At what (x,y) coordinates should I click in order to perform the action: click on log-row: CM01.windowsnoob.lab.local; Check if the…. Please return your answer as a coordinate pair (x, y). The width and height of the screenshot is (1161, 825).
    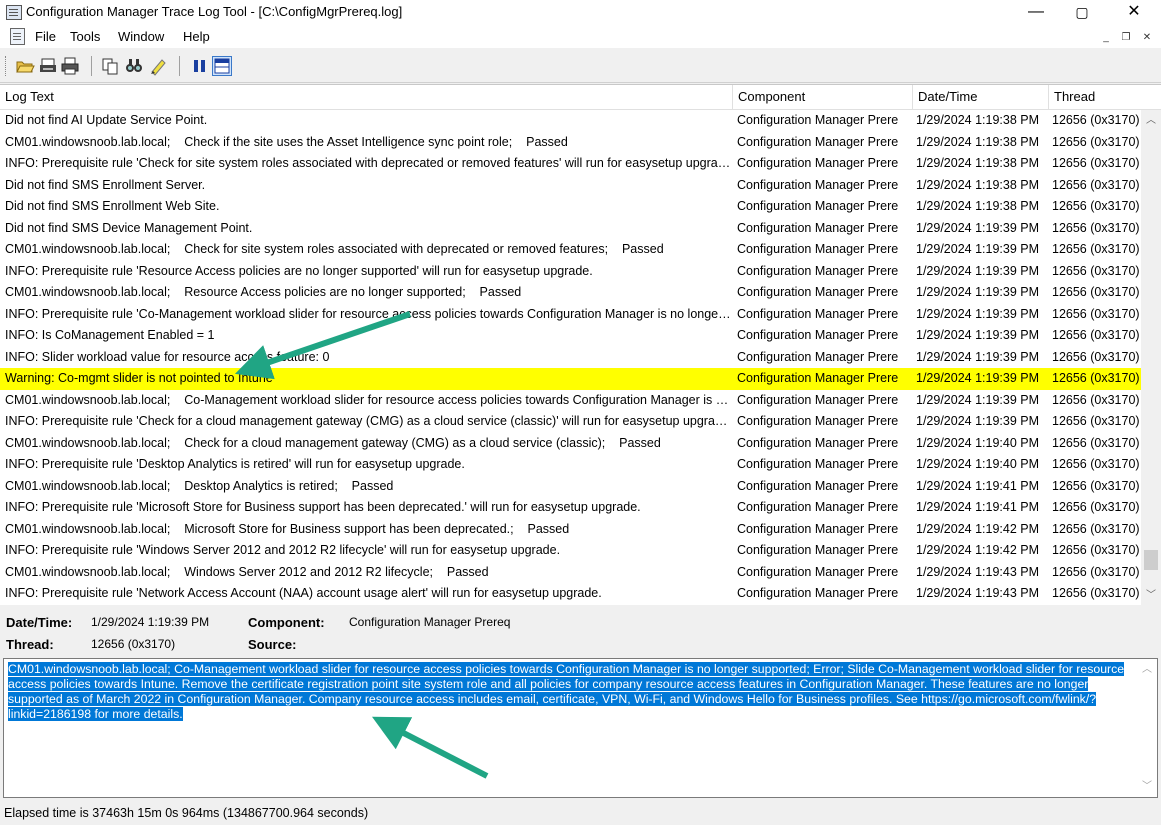
    Looking at the image, I should click on (570, 143).